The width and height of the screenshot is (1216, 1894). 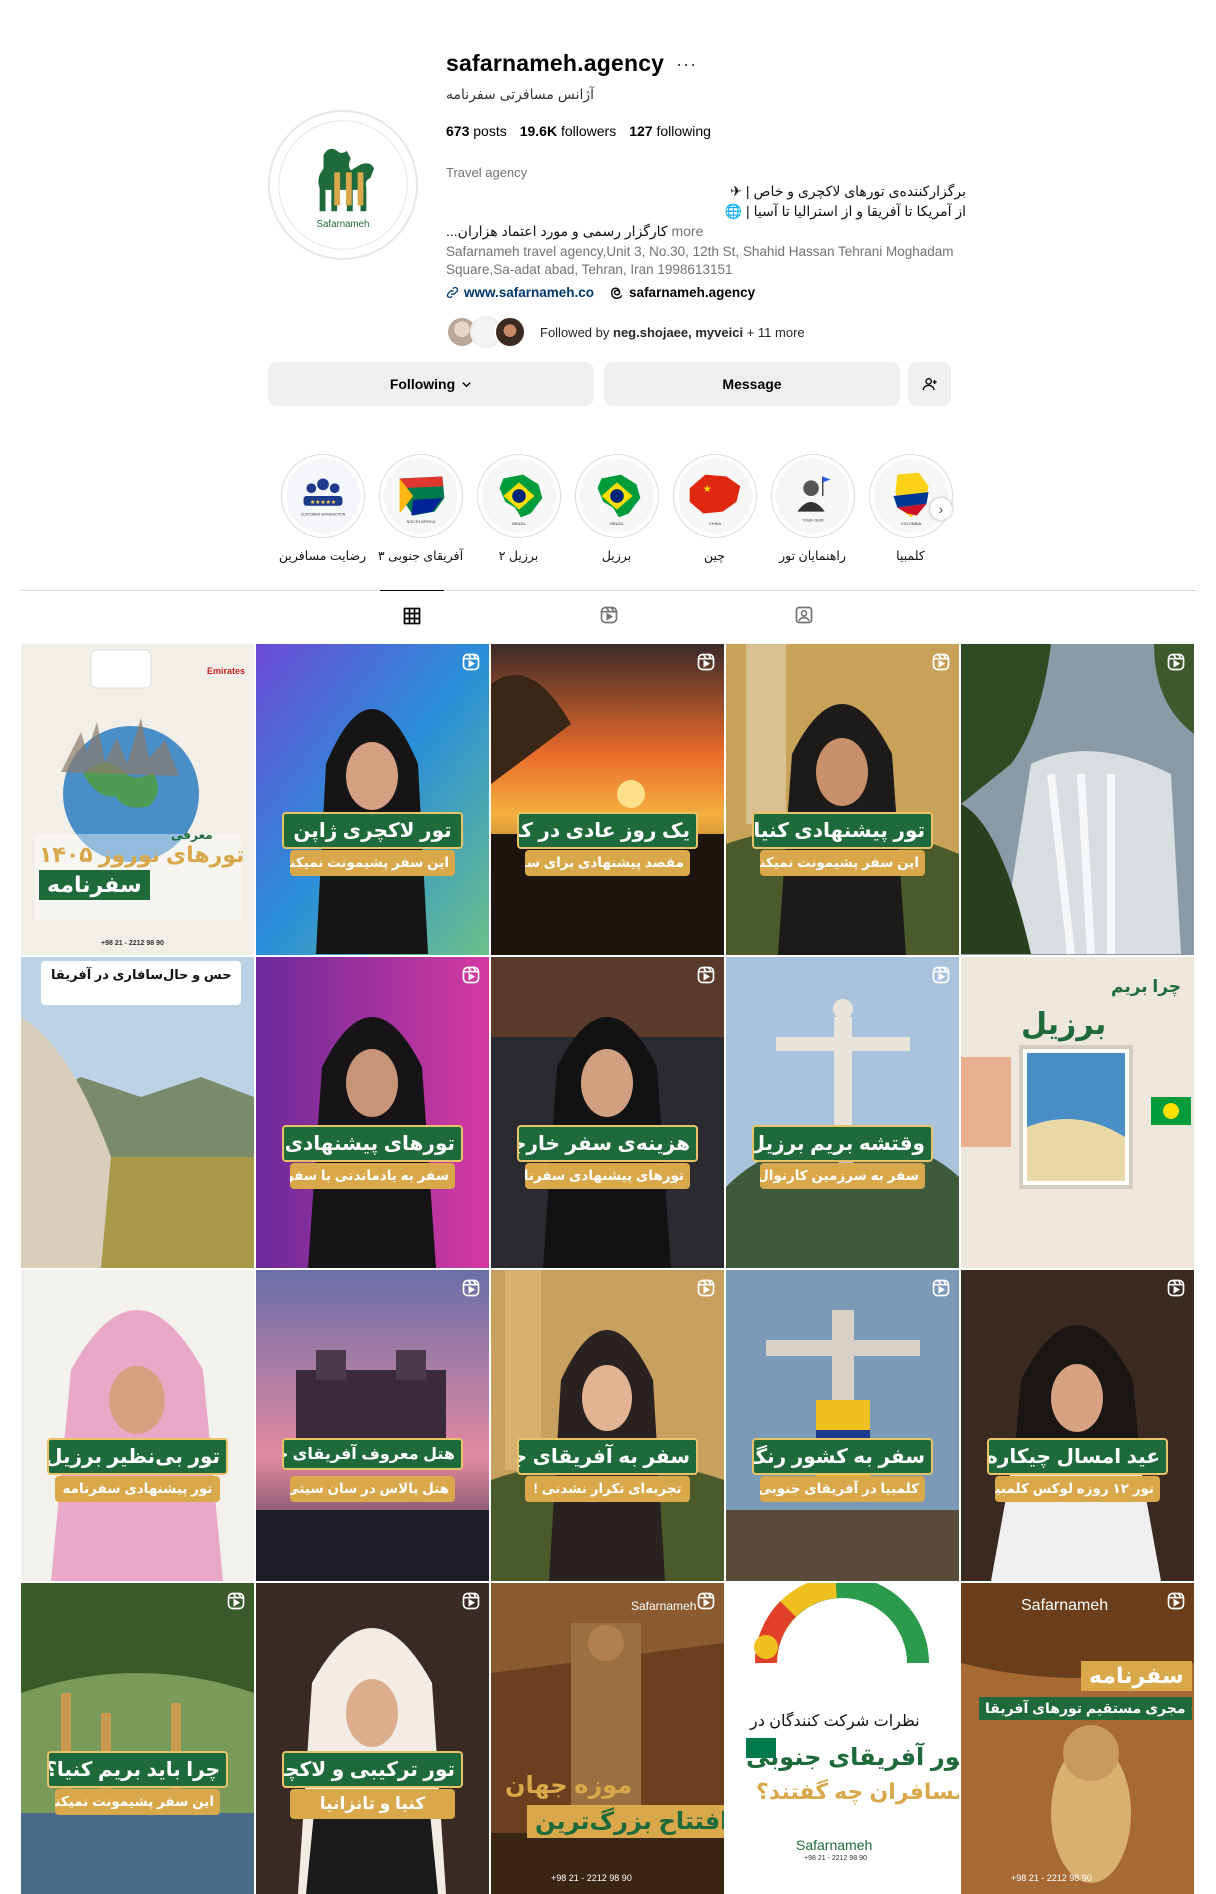 I want to click on post-subtitle: سفرنامه, so click(x=94, y=885).